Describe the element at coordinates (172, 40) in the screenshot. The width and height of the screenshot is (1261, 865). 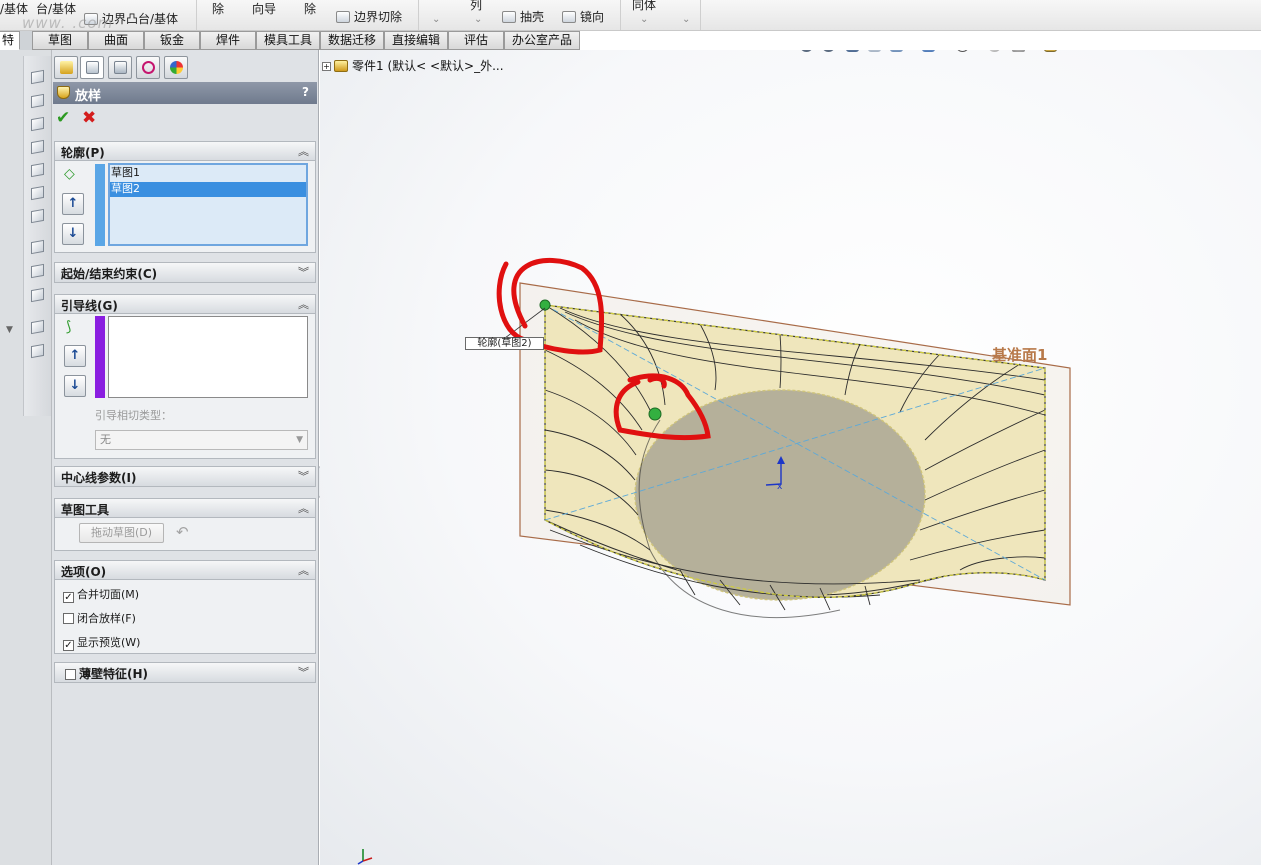
I see `tab-sheet-metal: 钣金` at that location.